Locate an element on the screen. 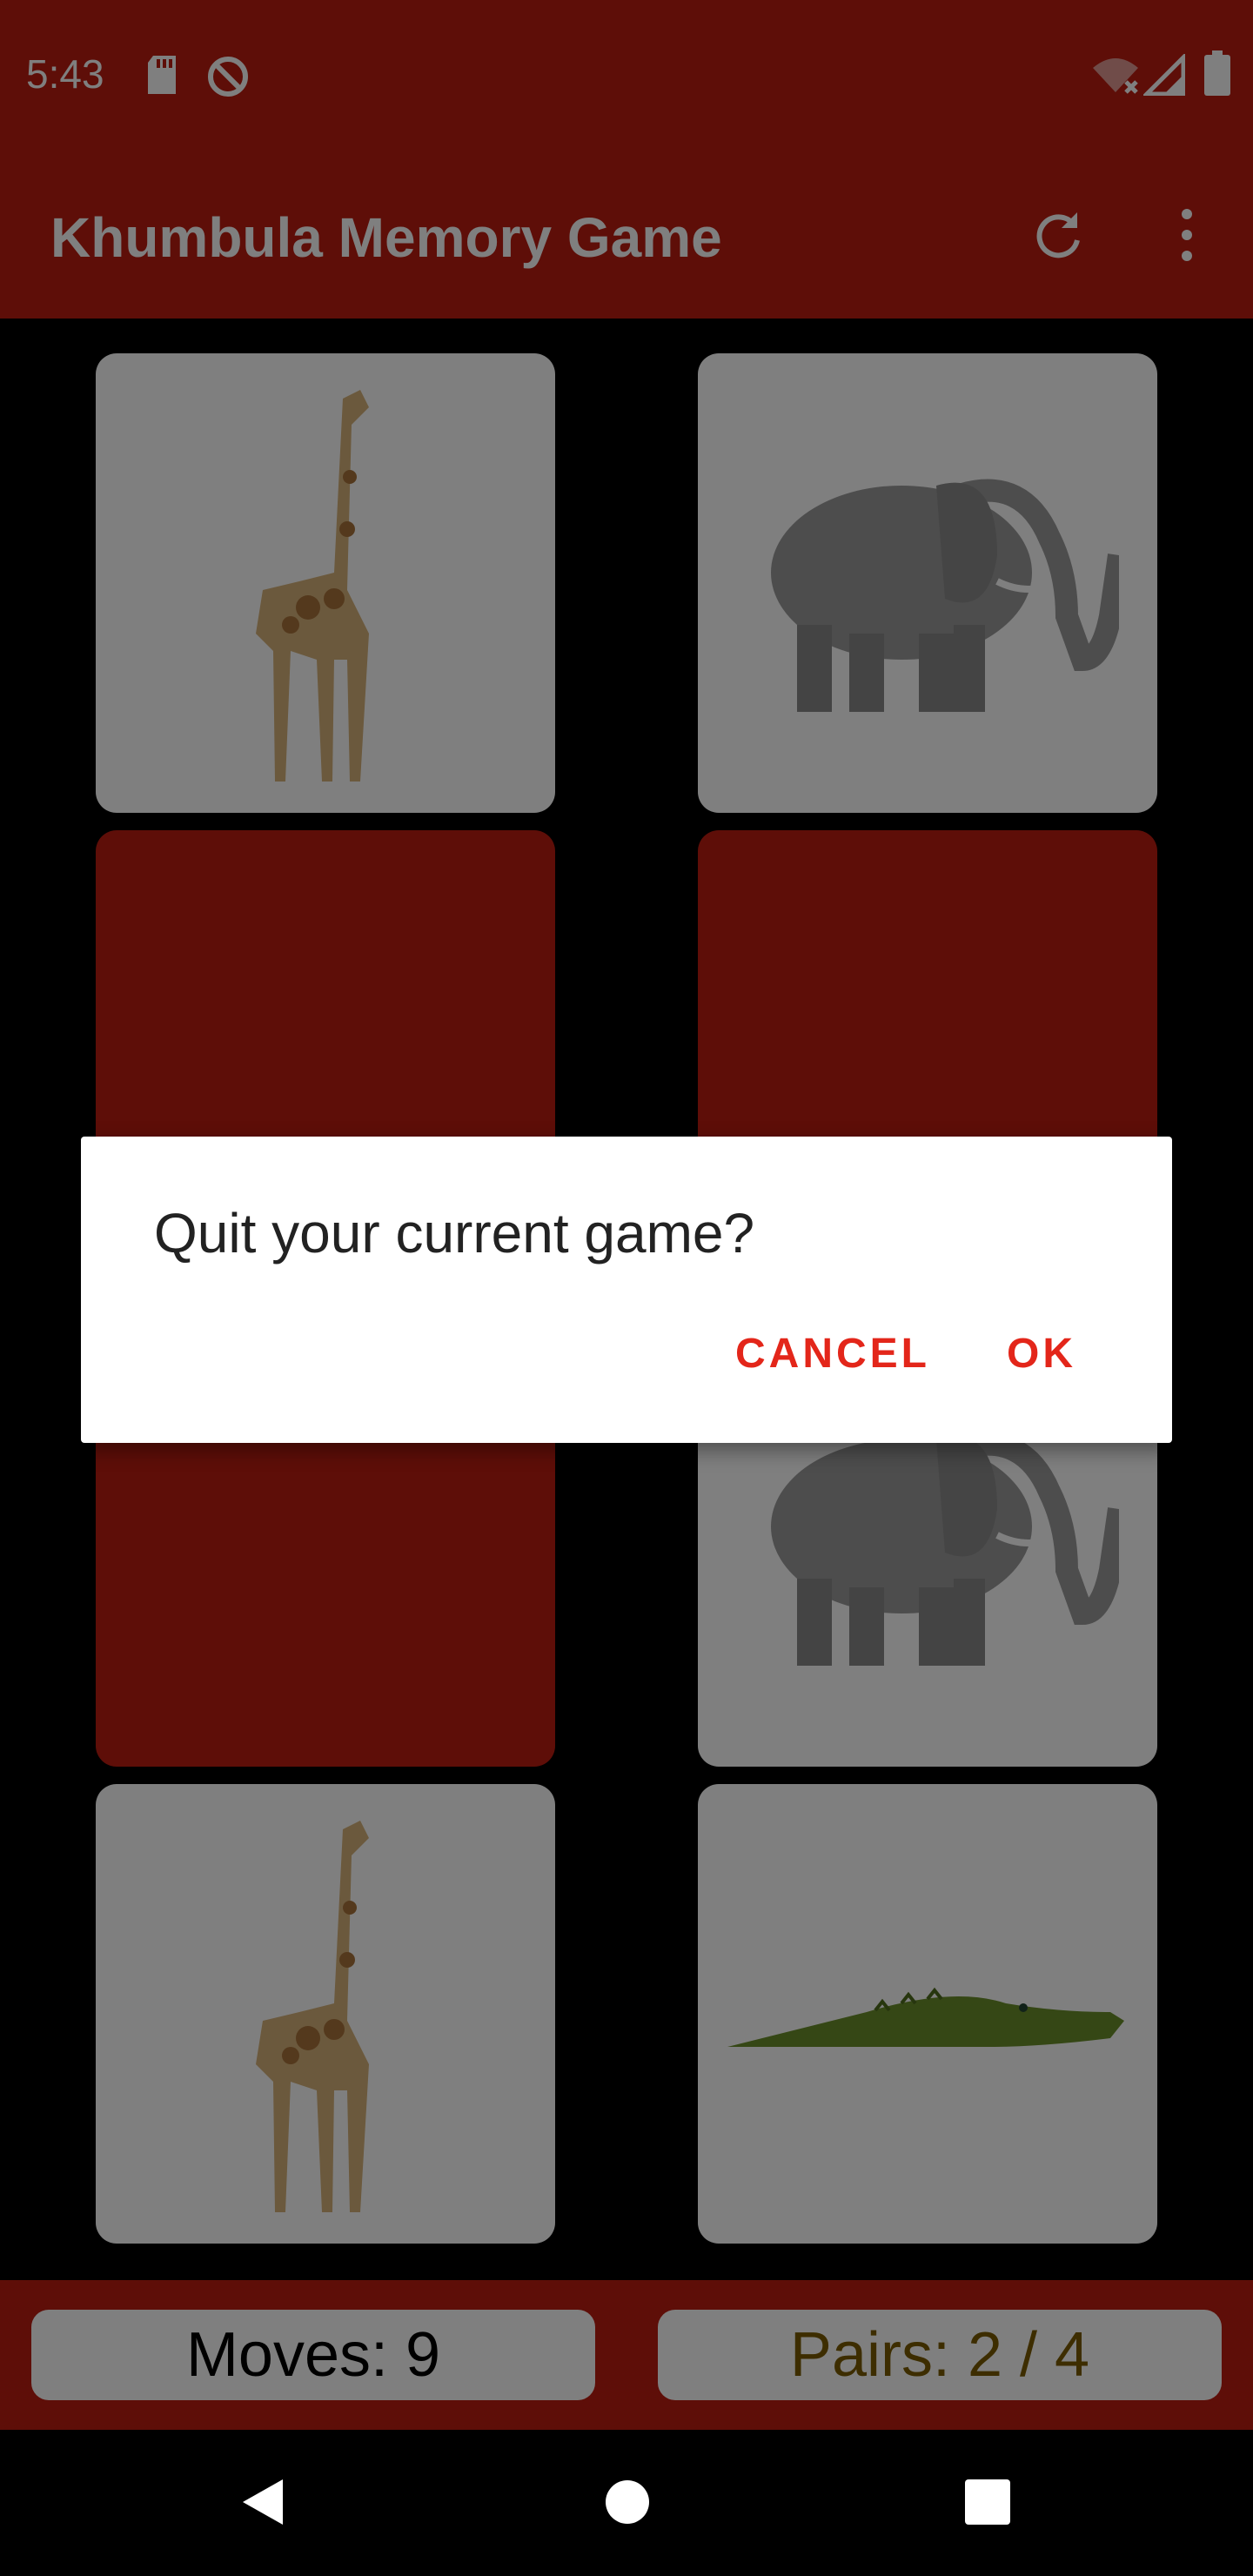  navigation-bar is located at coordinates (626, 2503).